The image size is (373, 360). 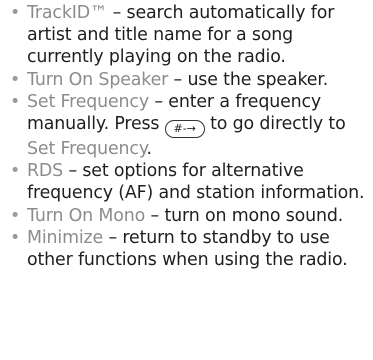 What do you see at coordinates (258, 79) in the screenshot?
I see `option-desc-turn-on-speaker: use the speaker.` at bounding box center [258, 79].